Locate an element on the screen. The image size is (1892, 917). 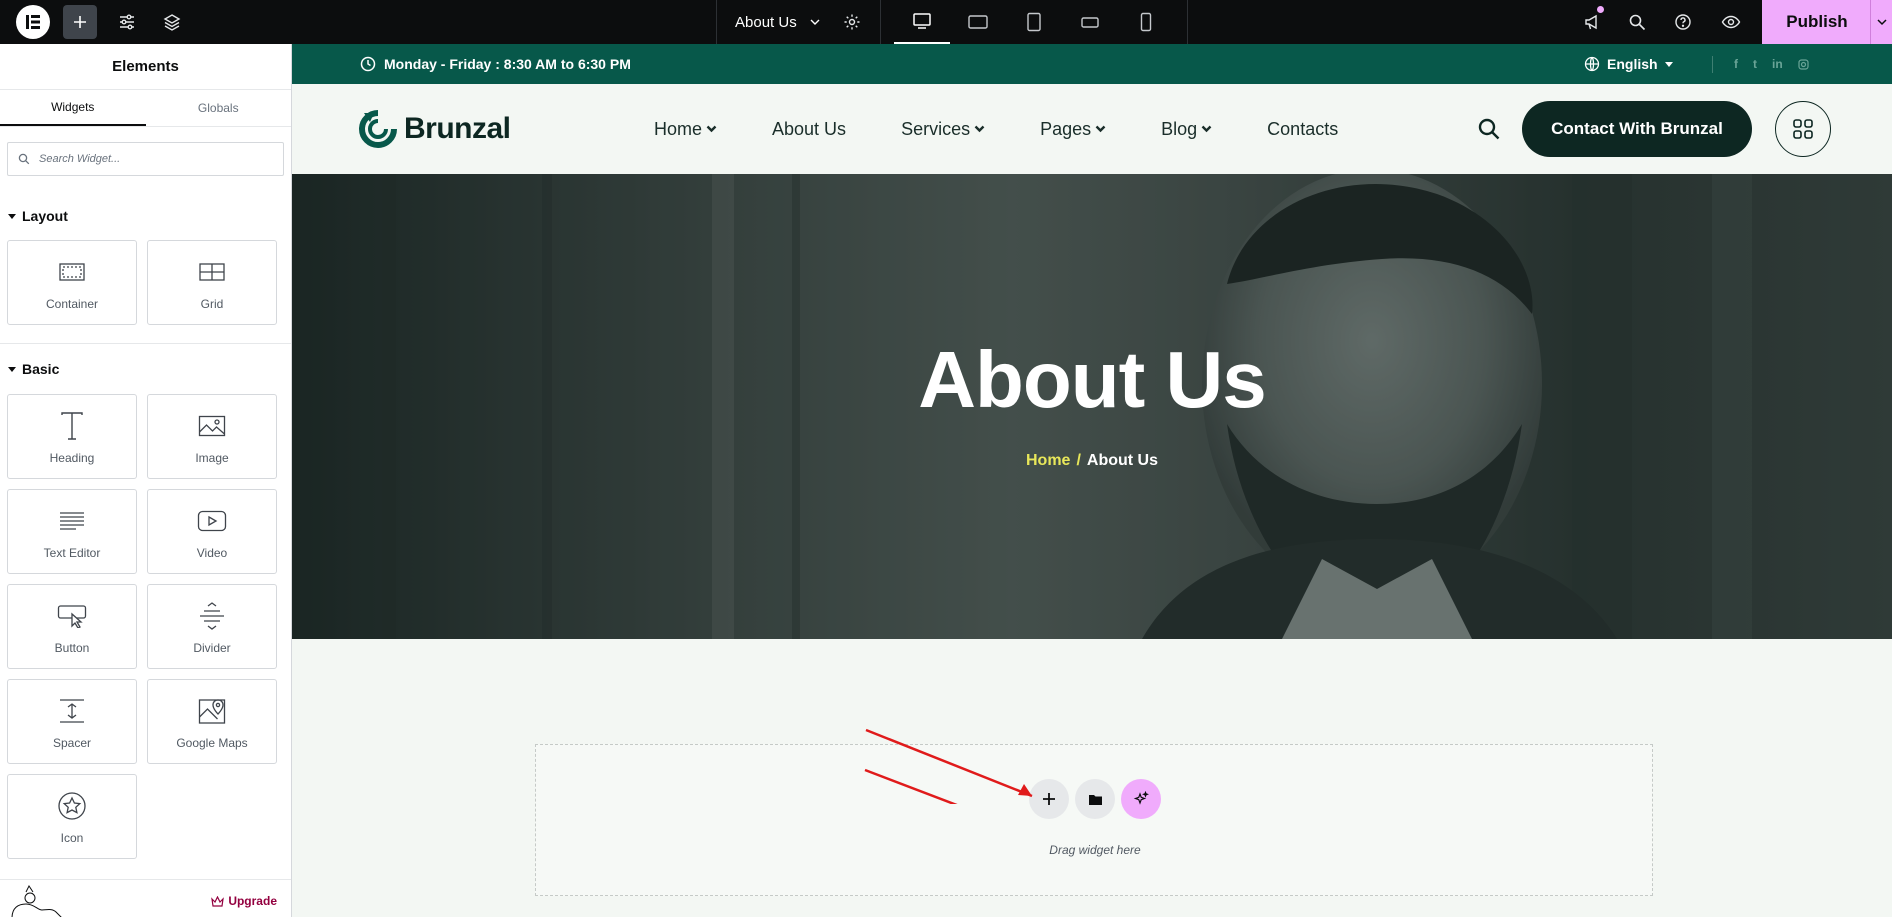
sliders-icon is located at coordinates (127, 22).